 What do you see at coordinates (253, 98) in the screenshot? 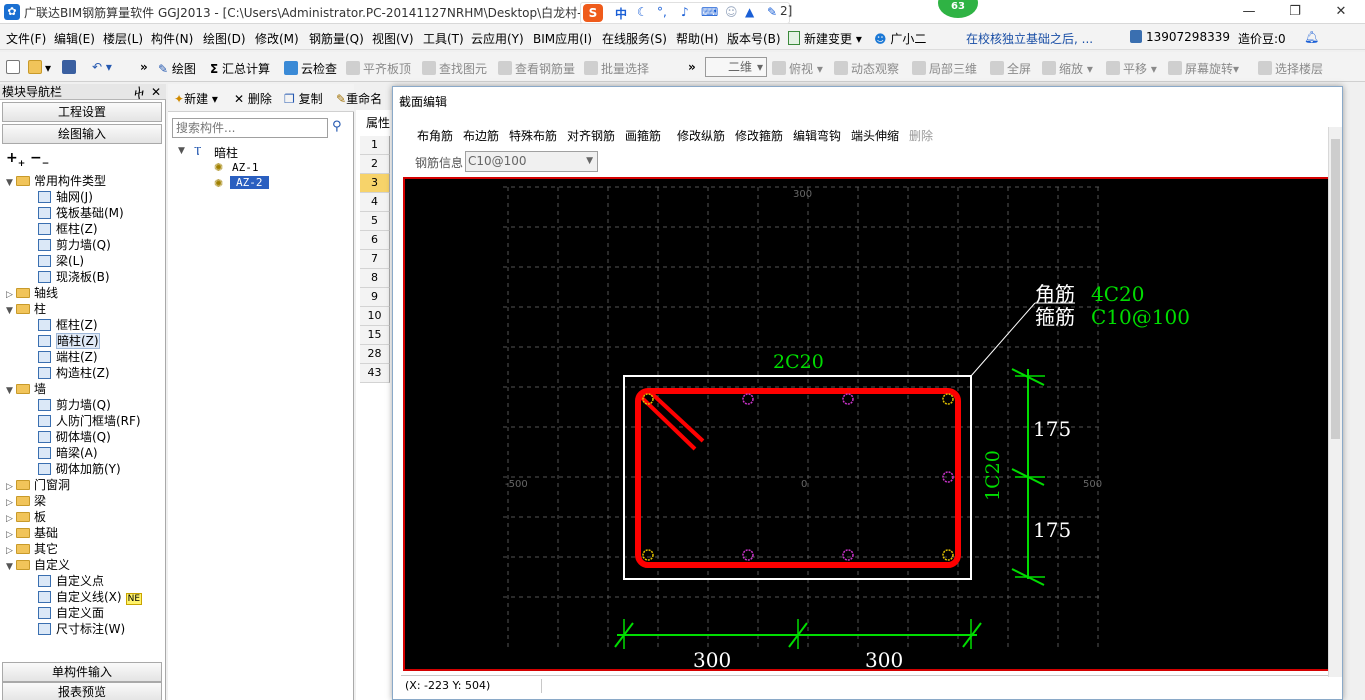
I see `delete-component-button: ✕ 删除` at bounding box center [253, 98].